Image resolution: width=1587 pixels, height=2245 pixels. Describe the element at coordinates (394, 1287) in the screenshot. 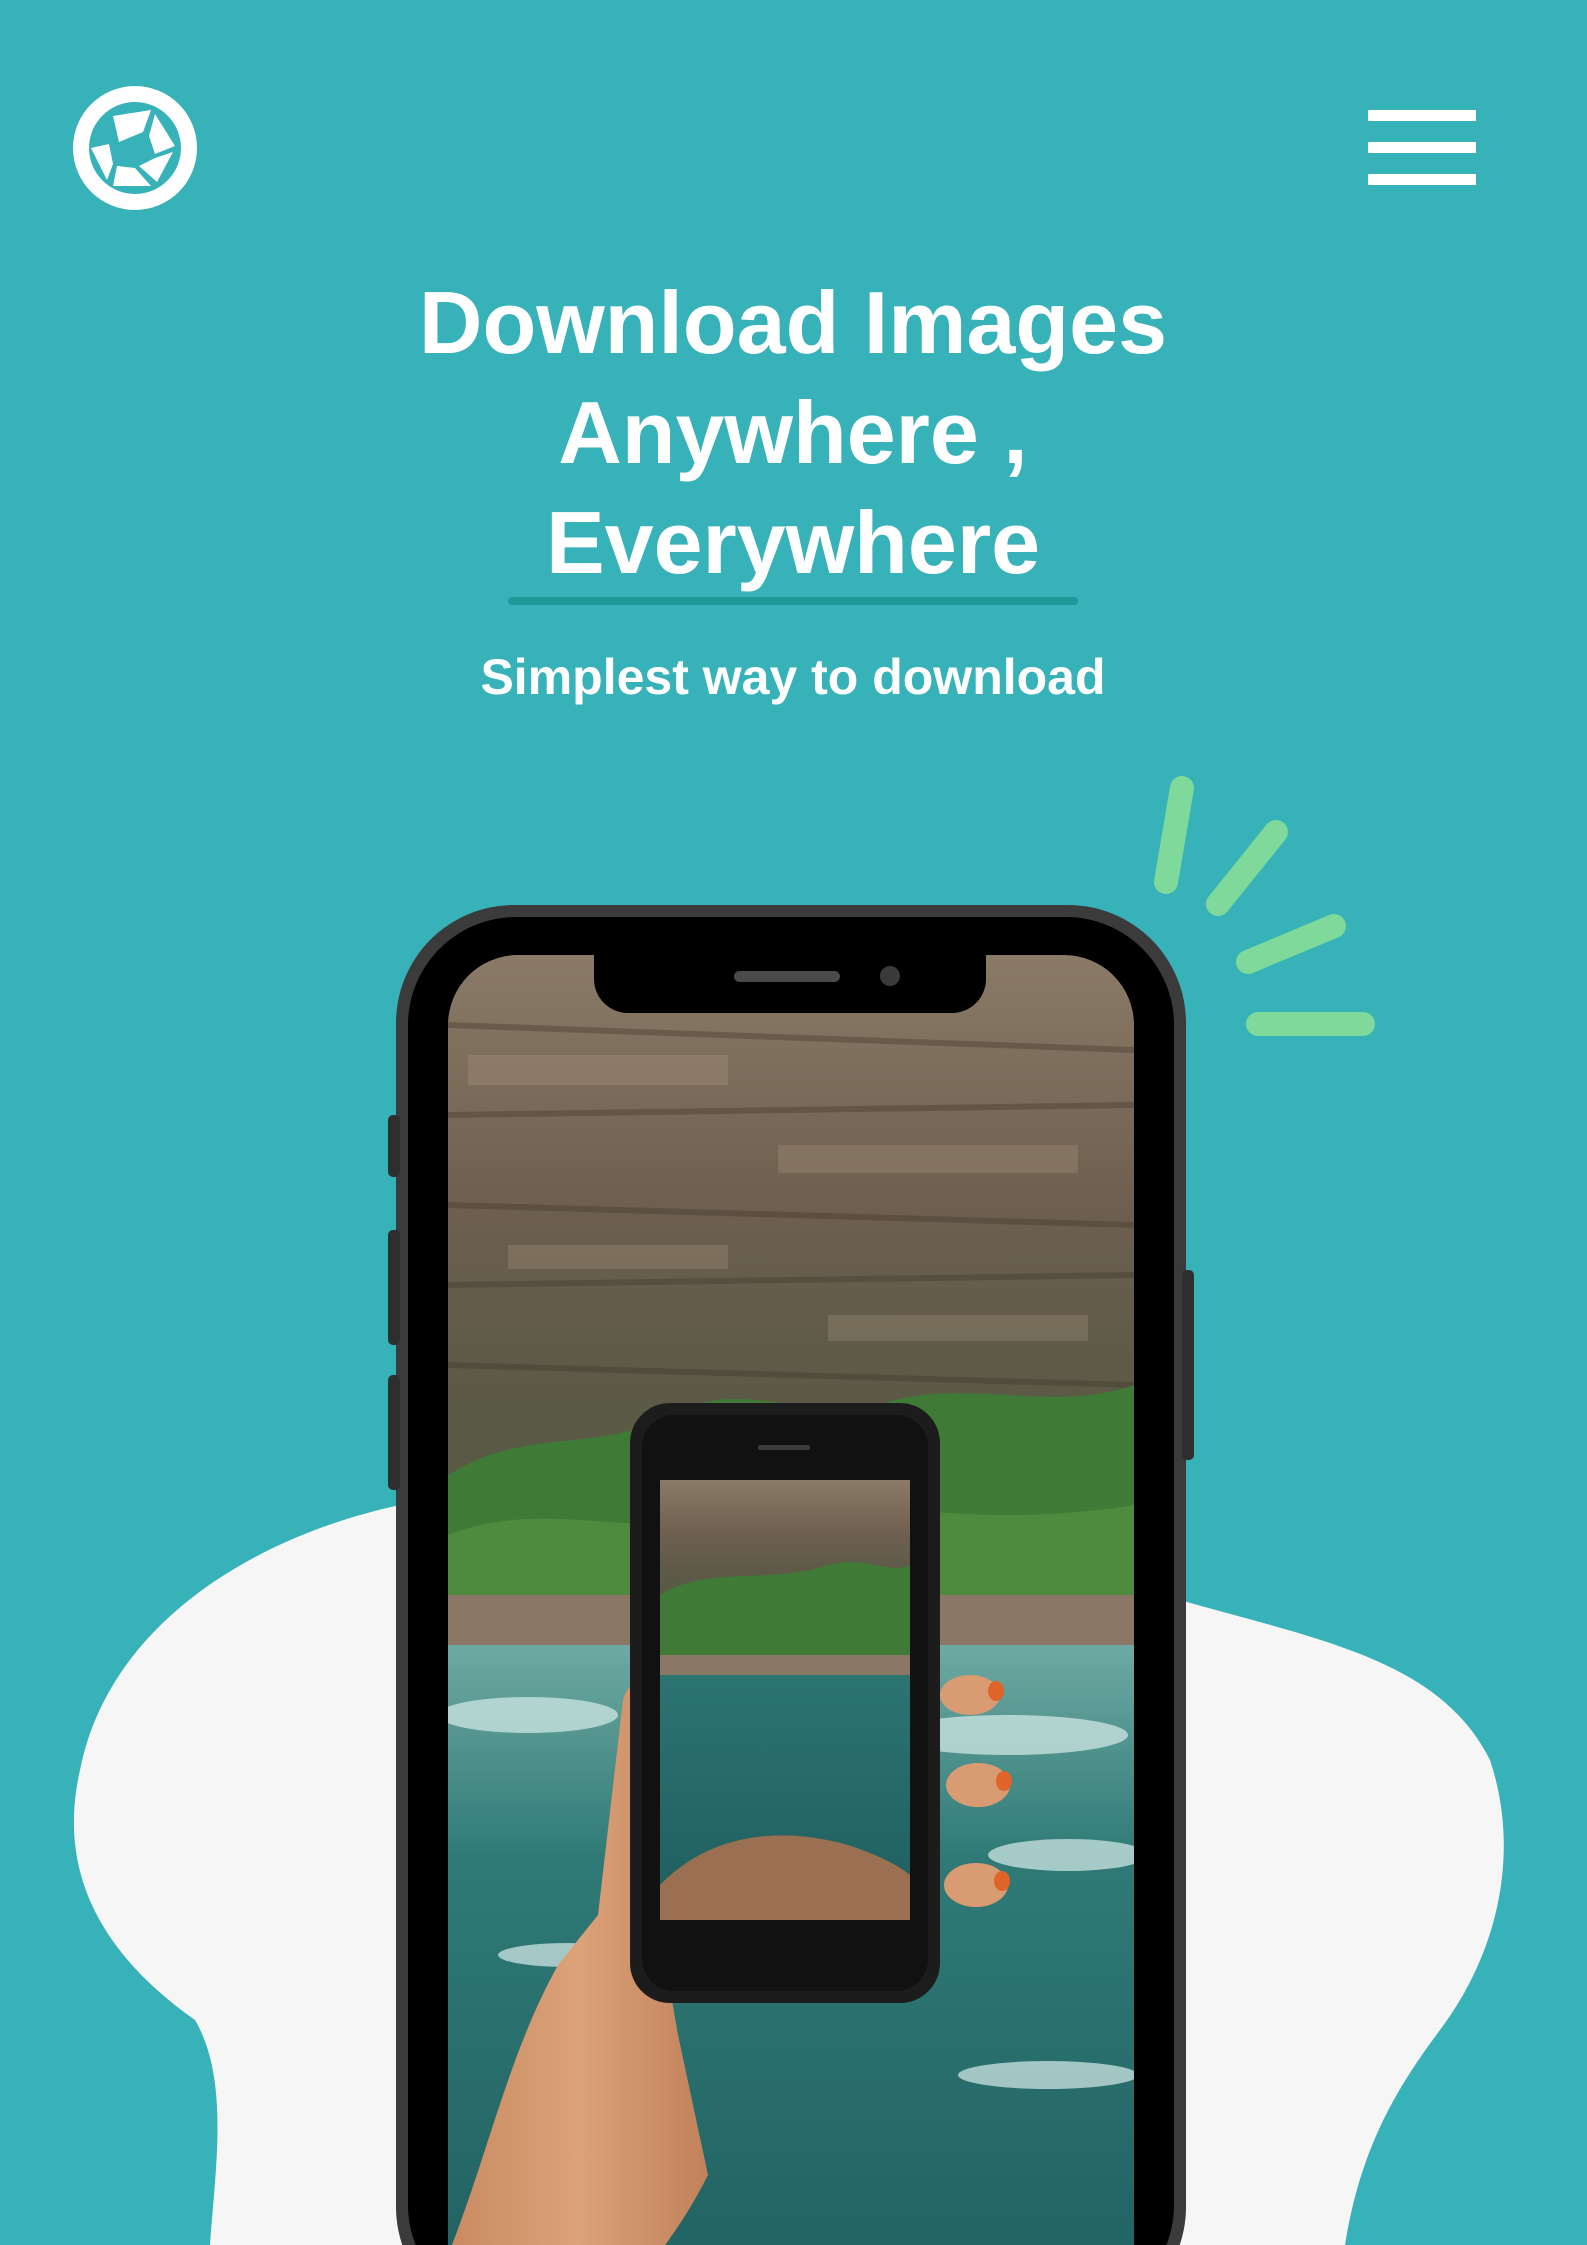

I see `phone-volume-up-button` at that location.